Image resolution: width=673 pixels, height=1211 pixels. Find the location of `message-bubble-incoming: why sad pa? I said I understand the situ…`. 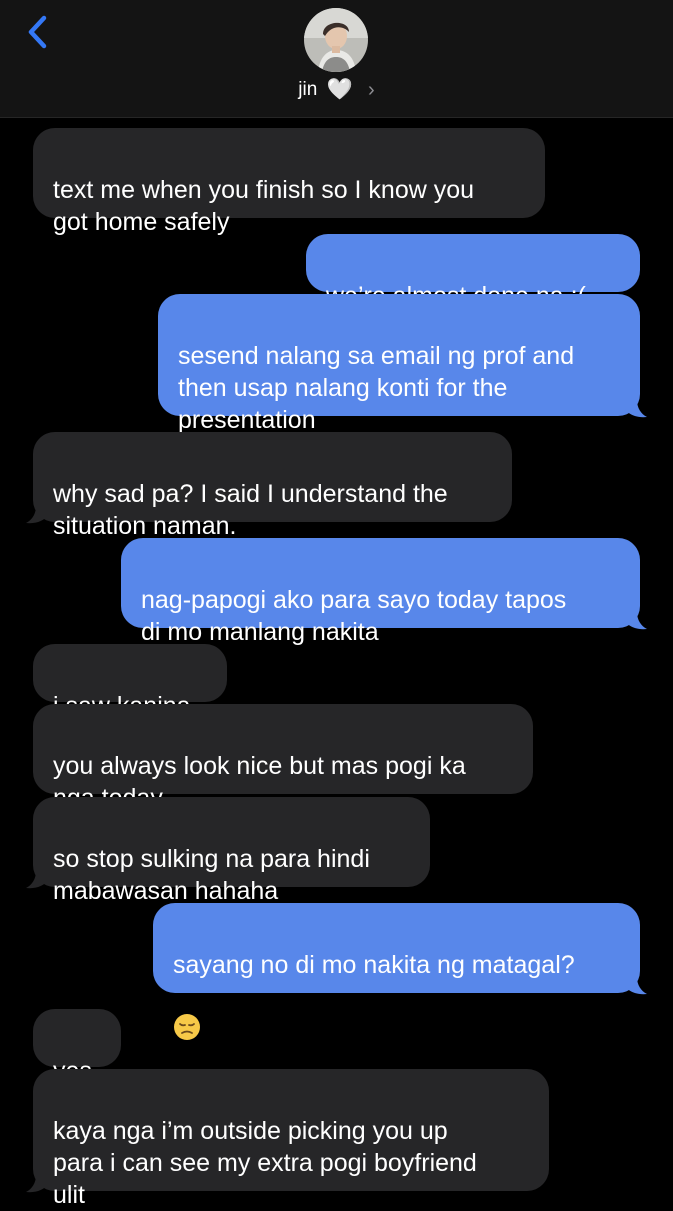

message-bubble-incoming: why sad pa? I said I understand the situ… is located at coordinates (272, 486).